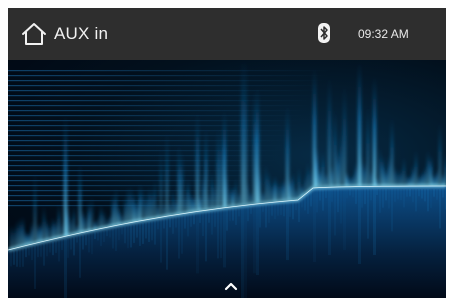 This screenshot has width=454, height=304. I want to click on home-icon, so click(34, 34).